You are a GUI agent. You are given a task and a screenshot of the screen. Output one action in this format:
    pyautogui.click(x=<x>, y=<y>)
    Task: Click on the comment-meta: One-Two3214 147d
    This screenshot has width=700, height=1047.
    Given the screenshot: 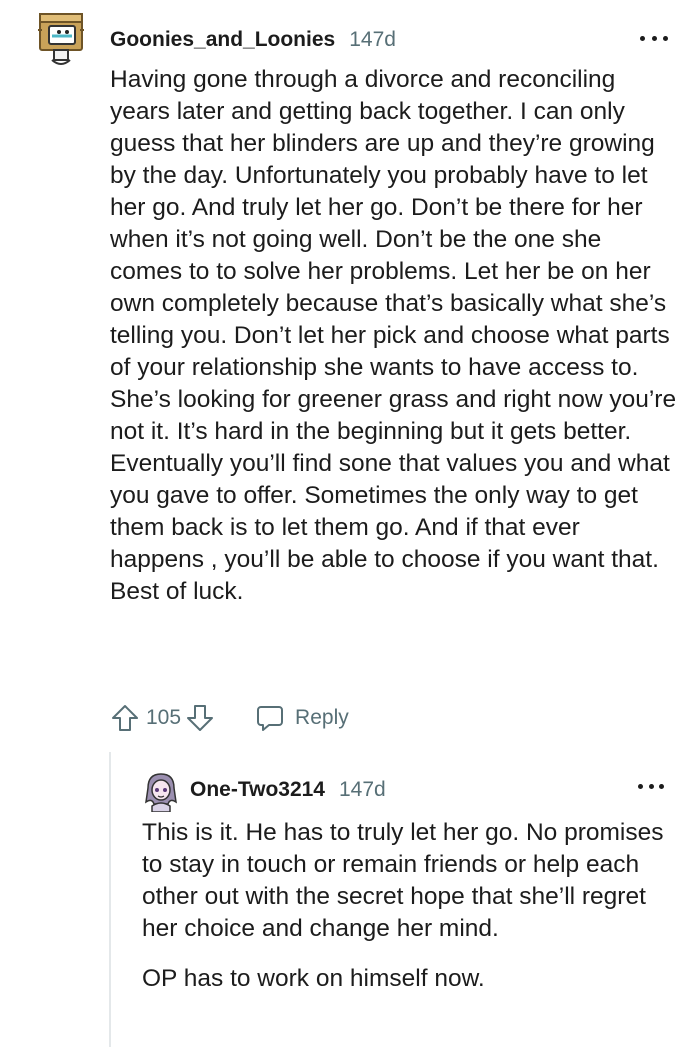 What is the action you would take?
    pyautogui.click(x=288, y=790)
    